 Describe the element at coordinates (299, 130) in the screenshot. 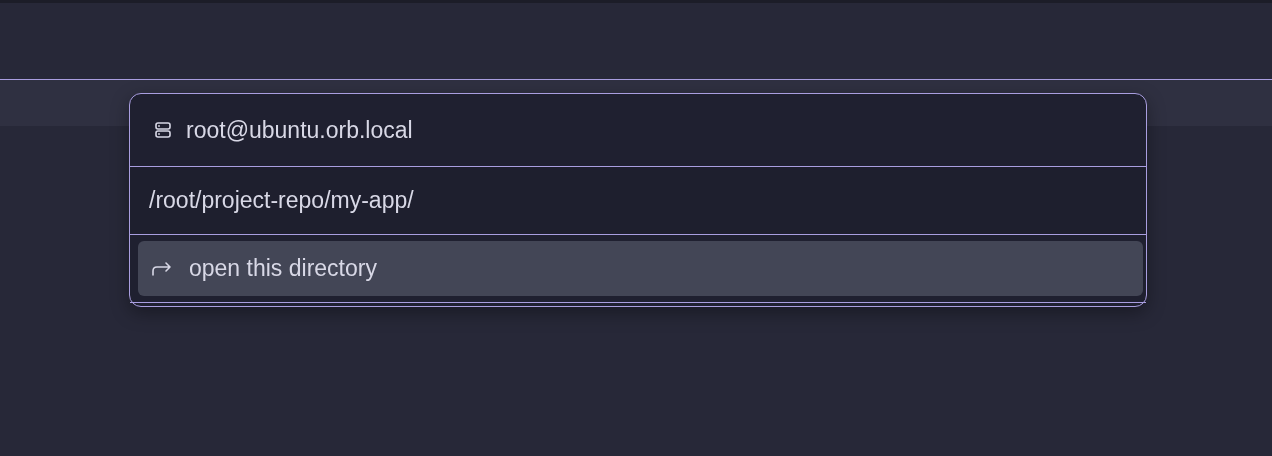

I see `host-label: root@ubuntu.orb.local` at that location.